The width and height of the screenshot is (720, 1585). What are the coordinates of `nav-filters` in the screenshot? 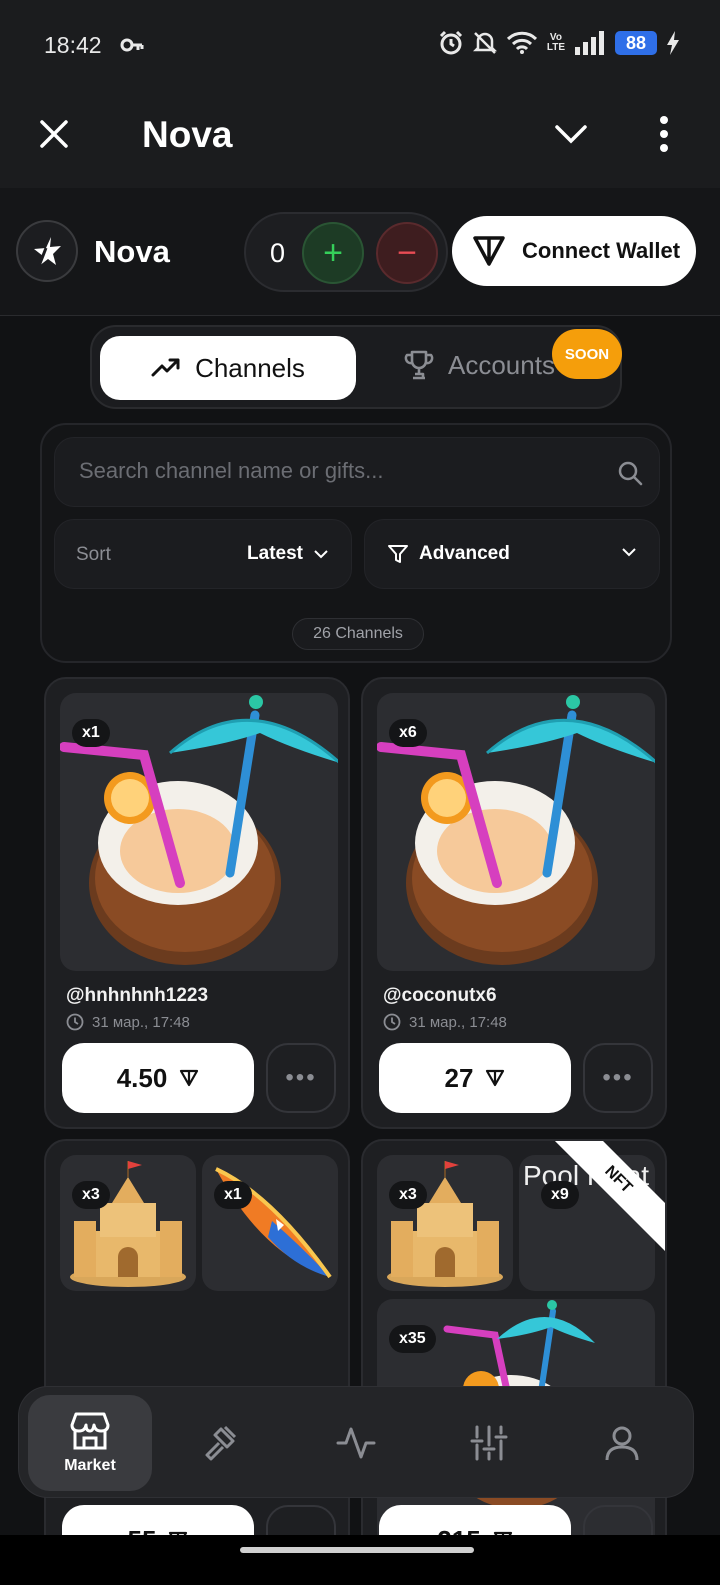 It's located at (489, 1443).